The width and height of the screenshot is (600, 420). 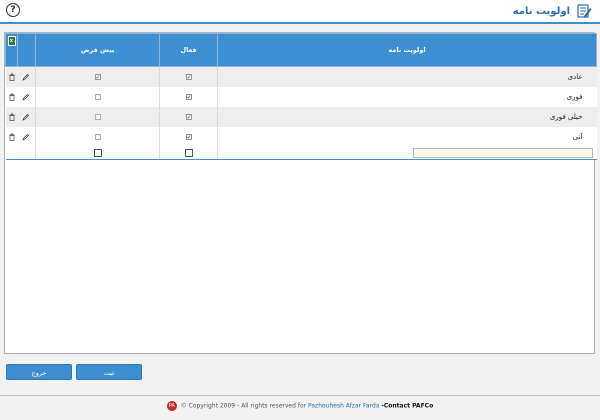 I want to click on column-header-priority: اولویت نامه, so click(x=407, y=50).